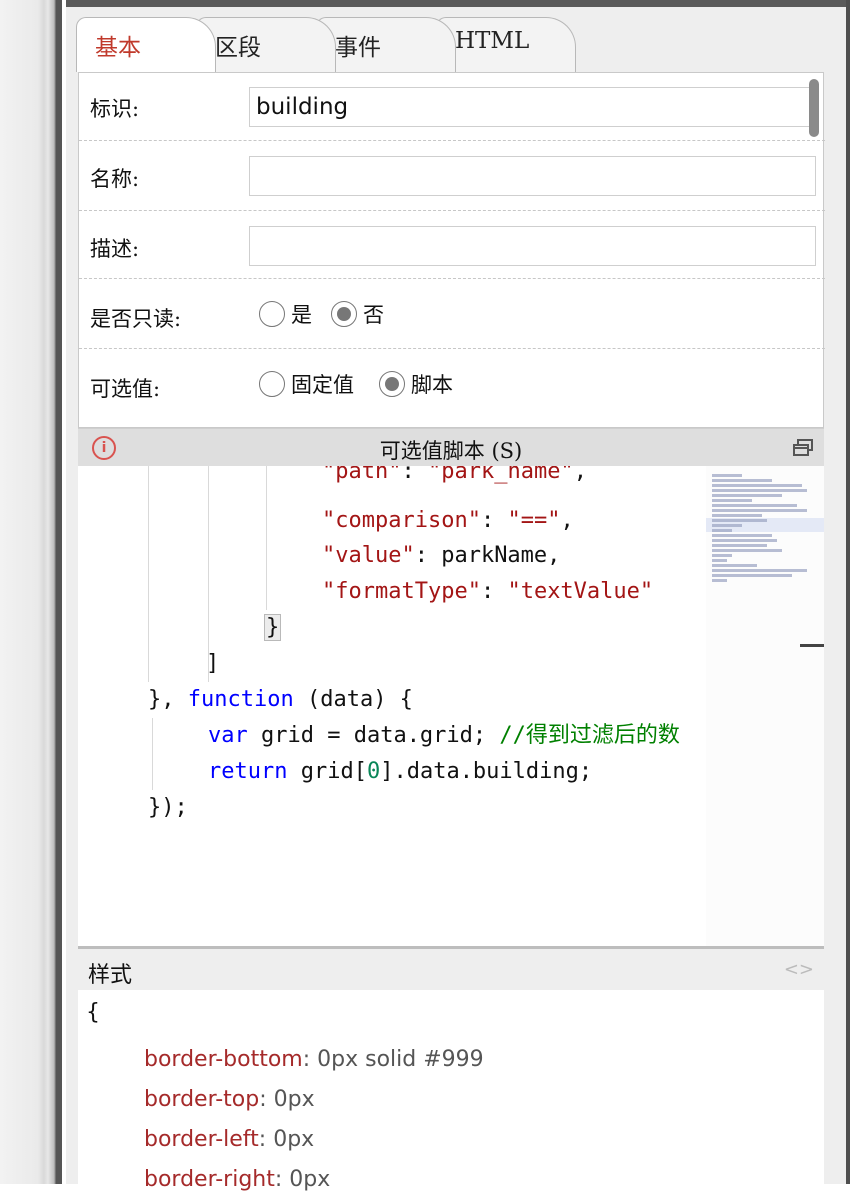 The width and height of the screenshot is (850, 1200). Describe the element at coordinates (400, 771) in the screenshot. I see `code-line: return grid[0].data.building;` at that location.